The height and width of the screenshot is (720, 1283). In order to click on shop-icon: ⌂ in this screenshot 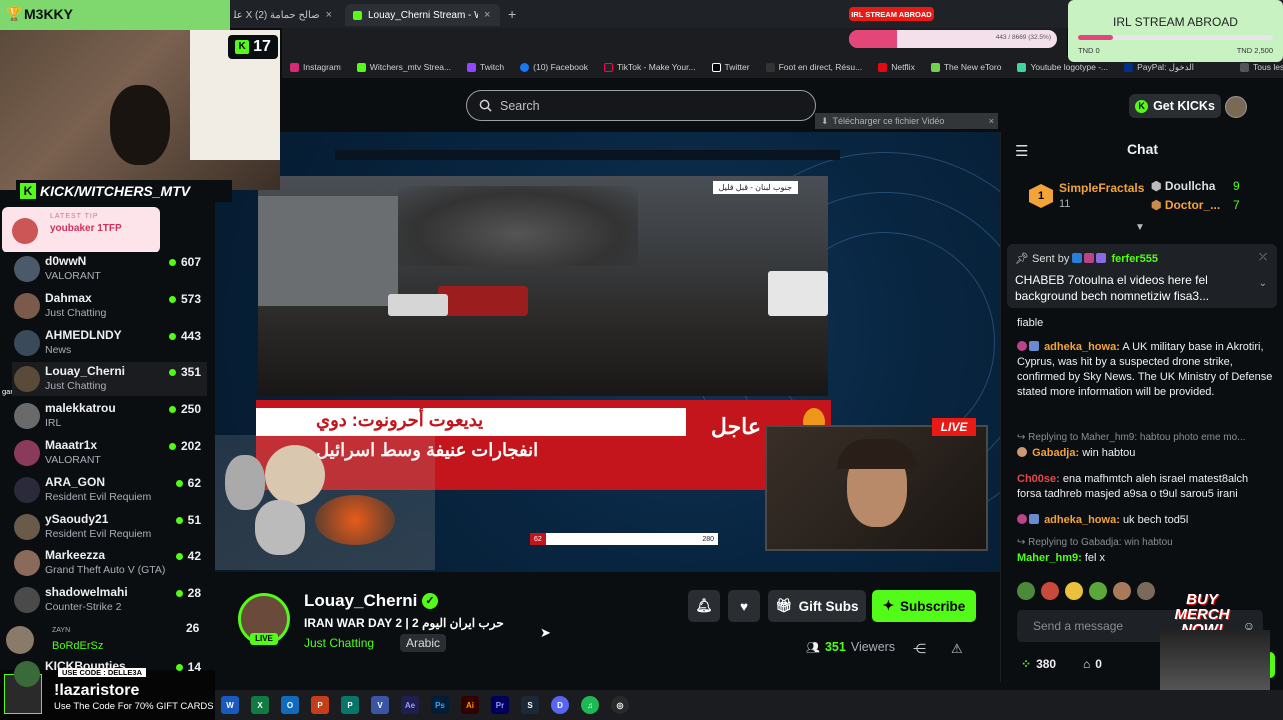, I will do `click(1087, 664)`.